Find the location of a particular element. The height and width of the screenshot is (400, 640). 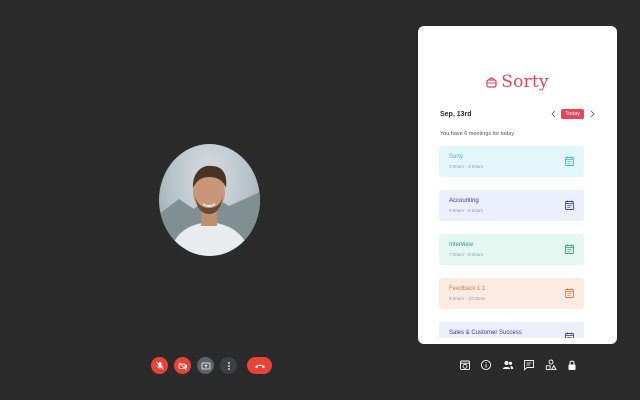

info-icon is located at coordinates (486, 365).